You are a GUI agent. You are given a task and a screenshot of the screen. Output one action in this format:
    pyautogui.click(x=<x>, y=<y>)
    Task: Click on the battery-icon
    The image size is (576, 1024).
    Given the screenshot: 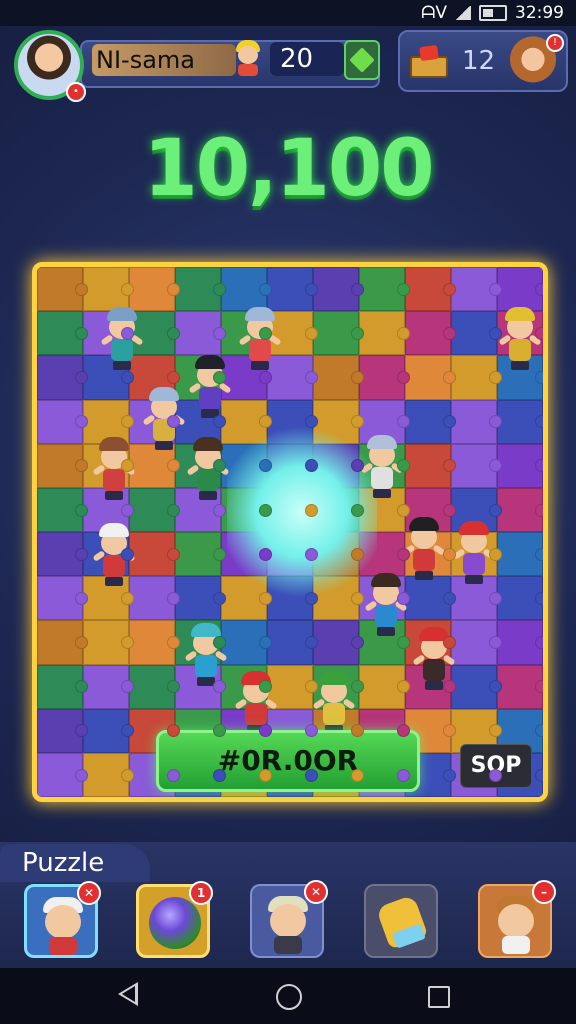 What is the action you would take?
    pyautogui.click(x=493, y=13)
    